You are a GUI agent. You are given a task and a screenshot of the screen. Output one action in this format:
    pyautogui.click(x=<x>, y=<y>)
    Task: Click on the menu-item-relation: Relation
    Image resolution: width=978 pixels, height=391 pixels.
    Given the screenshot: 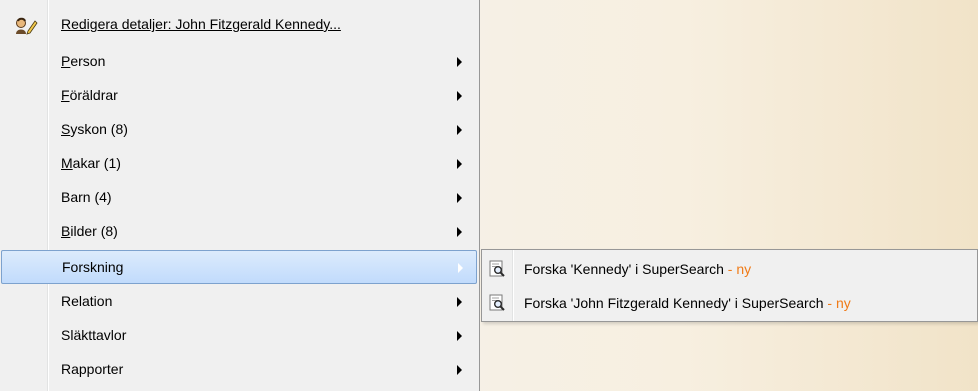 What is the action you would take?
    pyautogui.click(x=239, y=302)
    